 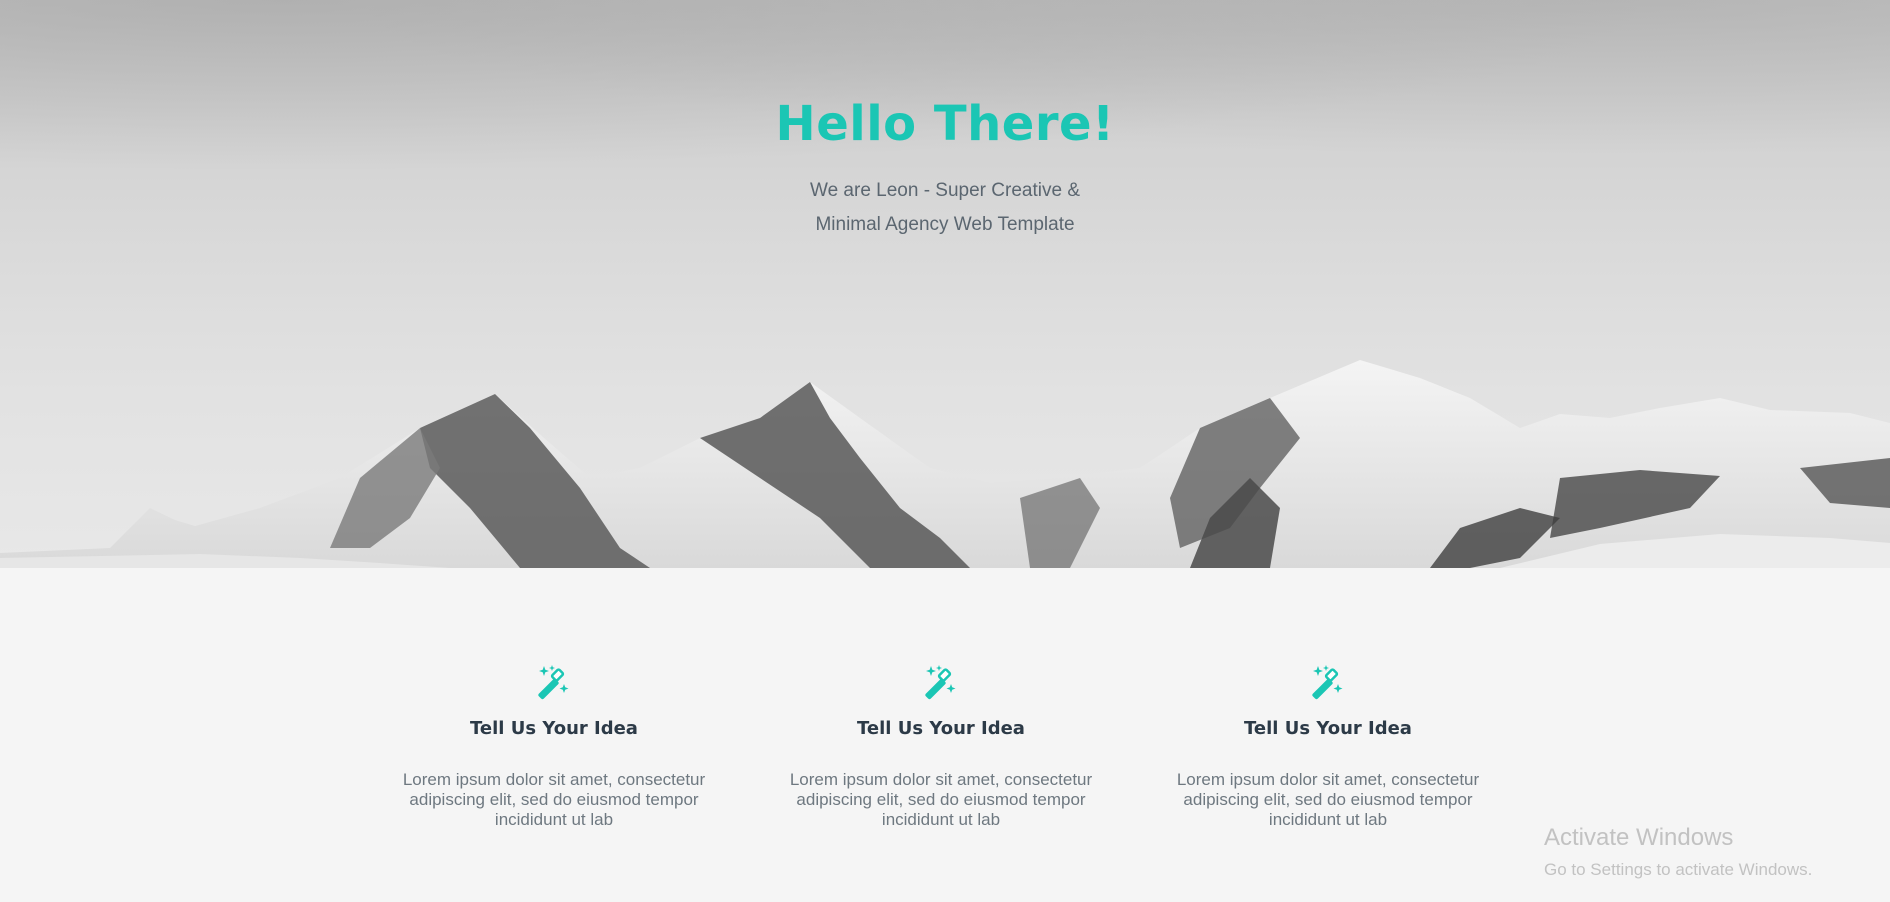 What do you see at coordinates (1639, 837) in the screenshot?
I see `watermark-title: Activate Windows` at bounding box center [1639, 837].